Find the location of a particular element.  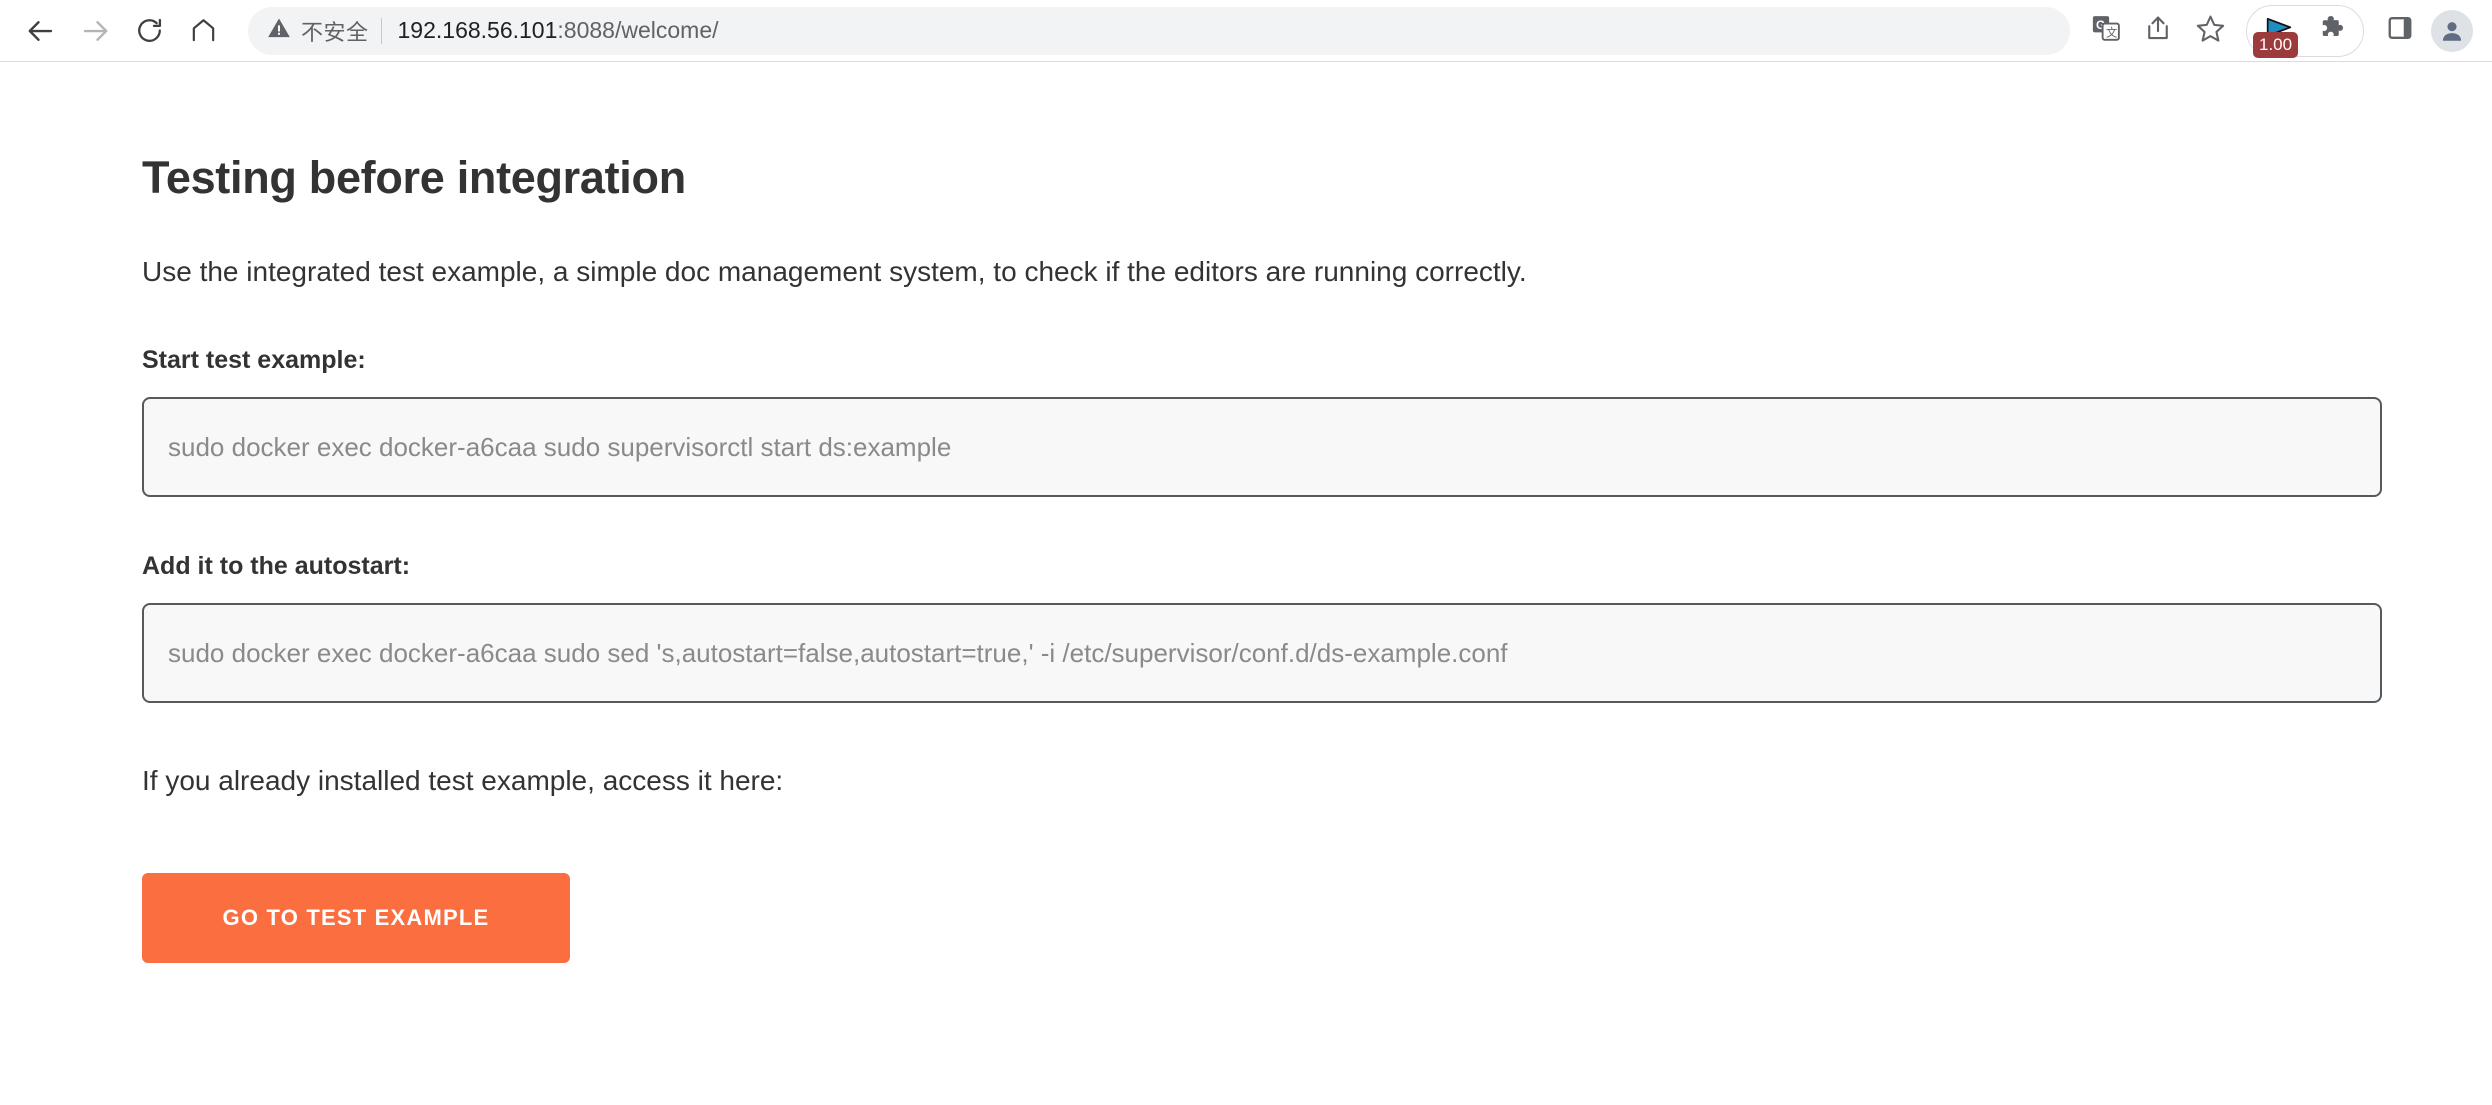

back-arrow-icon is located at coordinates (41, 31).